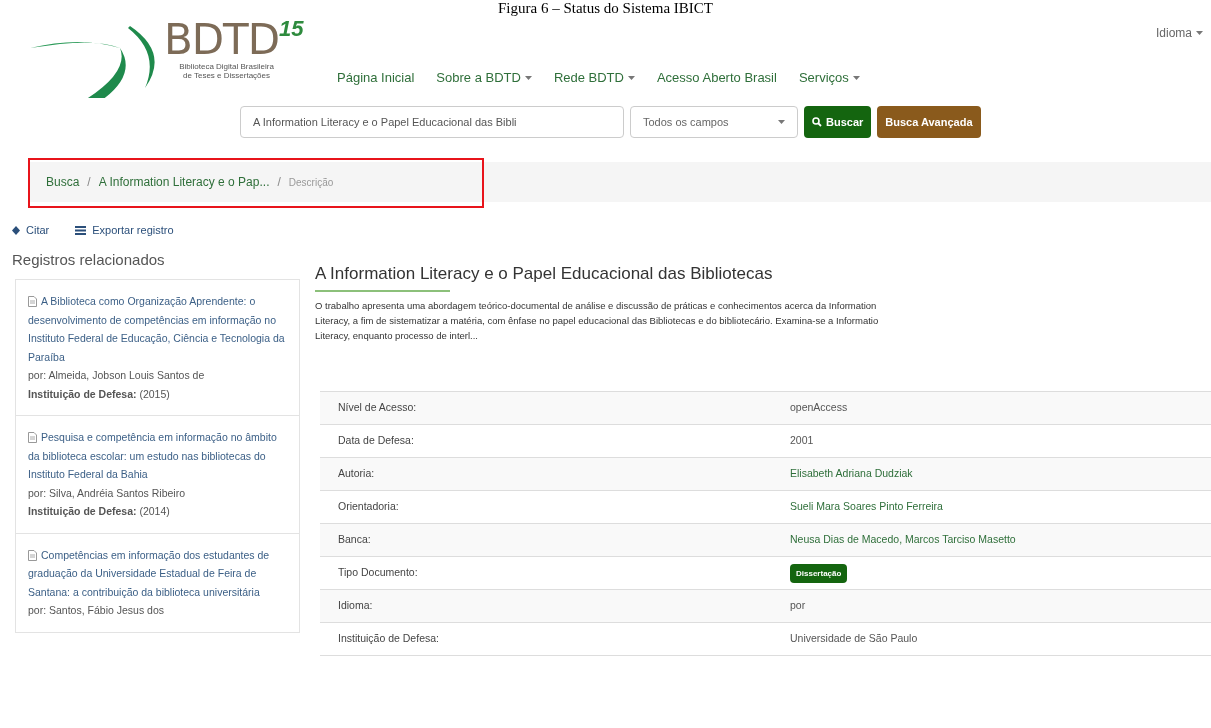 The height and width of the screenshot is (728, 1211). What do you see at coordinates (376, 441) in the screenshot?
I see `field-label: Data de Defesa:` at bounding box center [376, 441].